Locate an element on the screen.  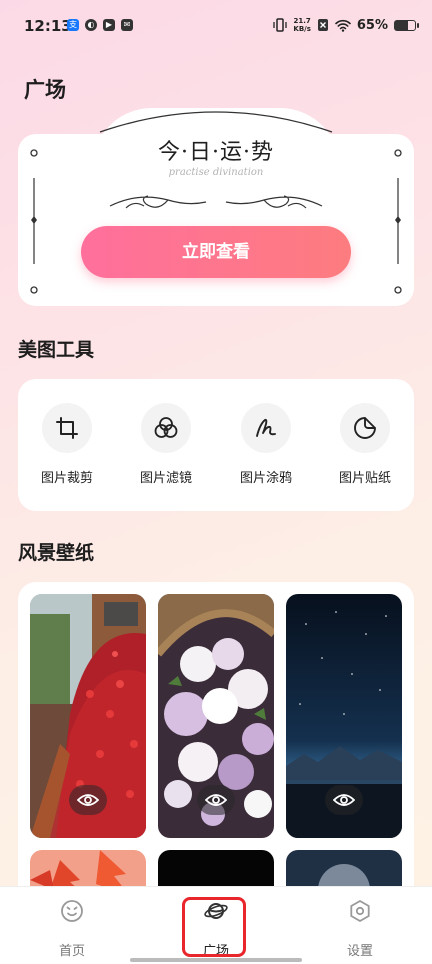
crop-icon is located at coordinates (67, 428).